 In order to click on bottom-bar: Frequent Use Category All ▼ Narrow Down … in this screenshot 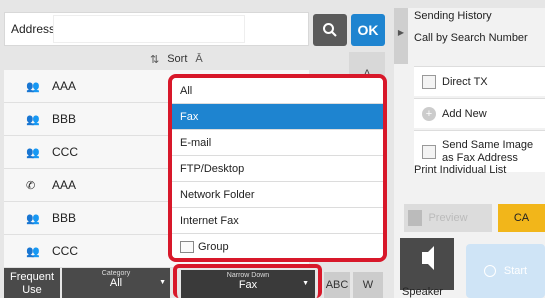, I will do `click(196, 281)`.